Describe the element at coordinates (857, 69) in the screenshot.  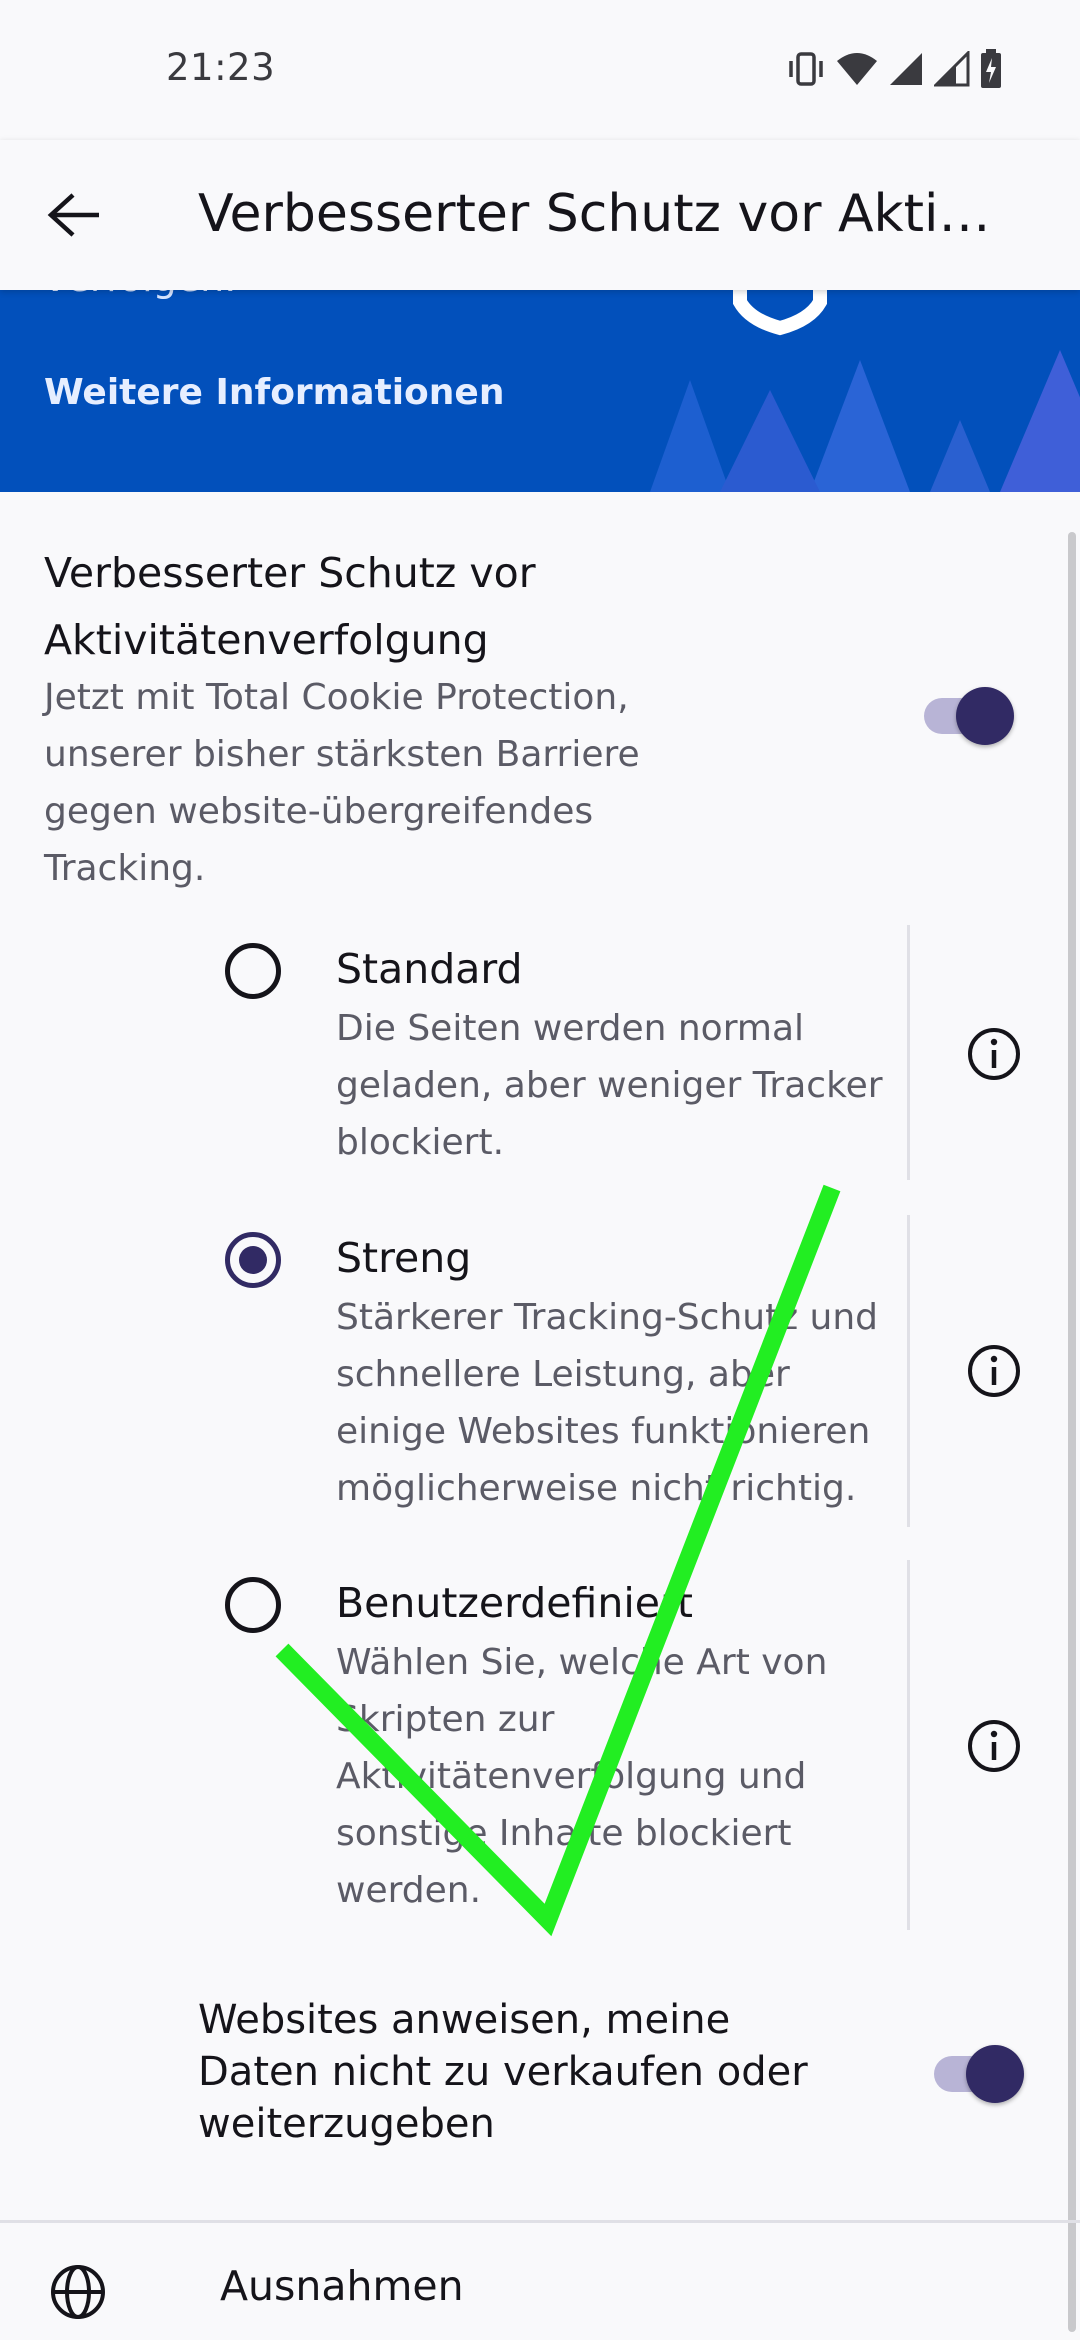
I see `wifi-icon` at that location.